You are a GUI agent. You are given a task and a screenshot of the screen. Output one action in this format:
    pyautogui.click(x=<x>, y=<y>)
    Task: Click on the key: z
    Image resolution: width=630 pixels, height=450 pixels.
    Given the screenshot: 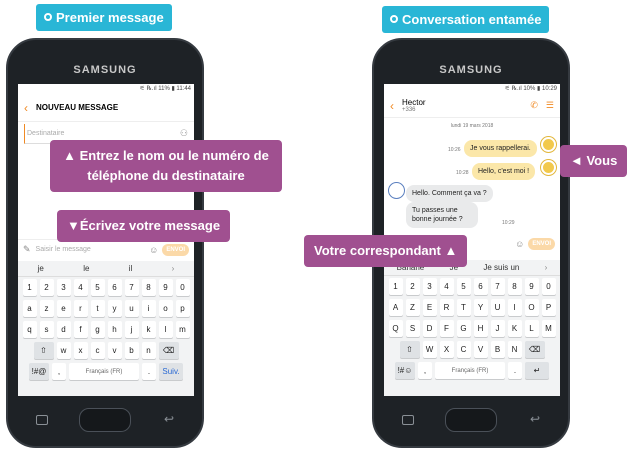 What is the action you would take?
    pyautogui.click(x=46, y=308)
    